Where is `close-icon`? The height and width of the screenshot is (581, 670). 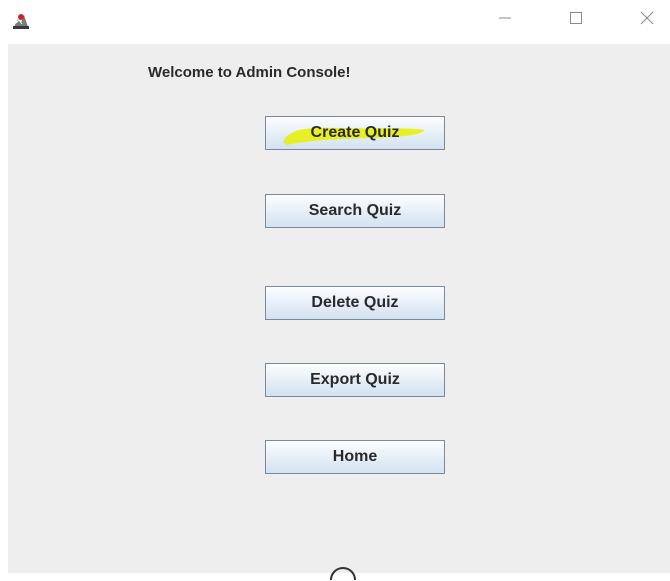
close-icon is located at coordinates (647, 20).